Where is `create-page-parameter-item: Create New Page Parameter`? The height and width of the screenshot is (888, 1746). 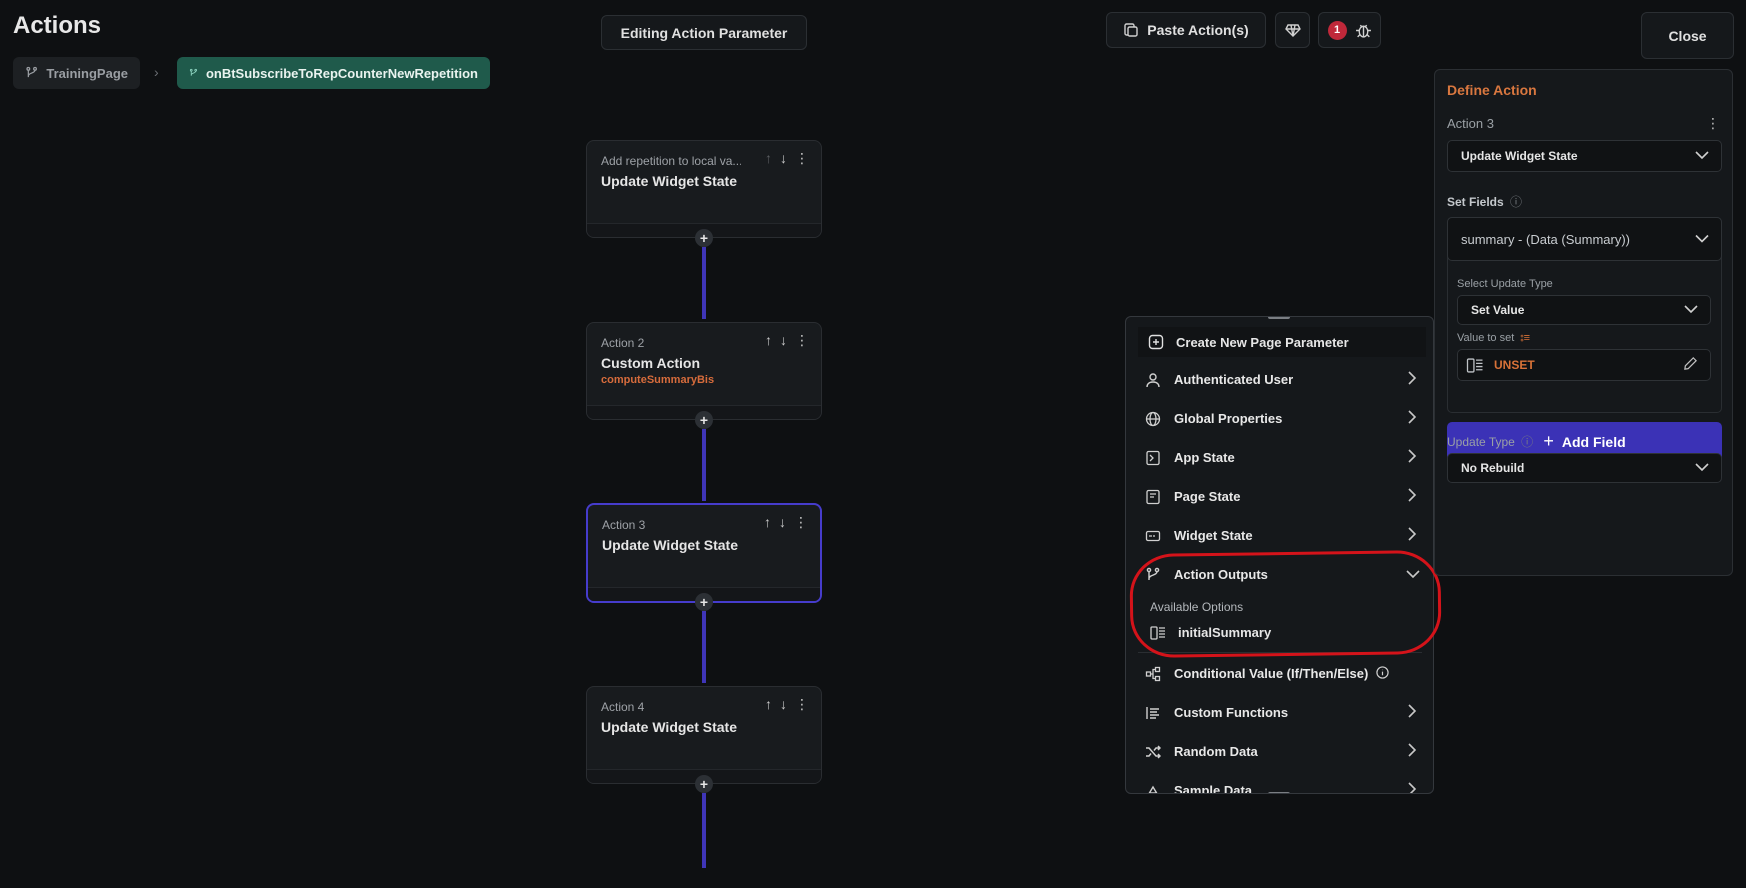
create-page-parameter-item: Create New Page Parameter is located at coordinates (1282, 342).